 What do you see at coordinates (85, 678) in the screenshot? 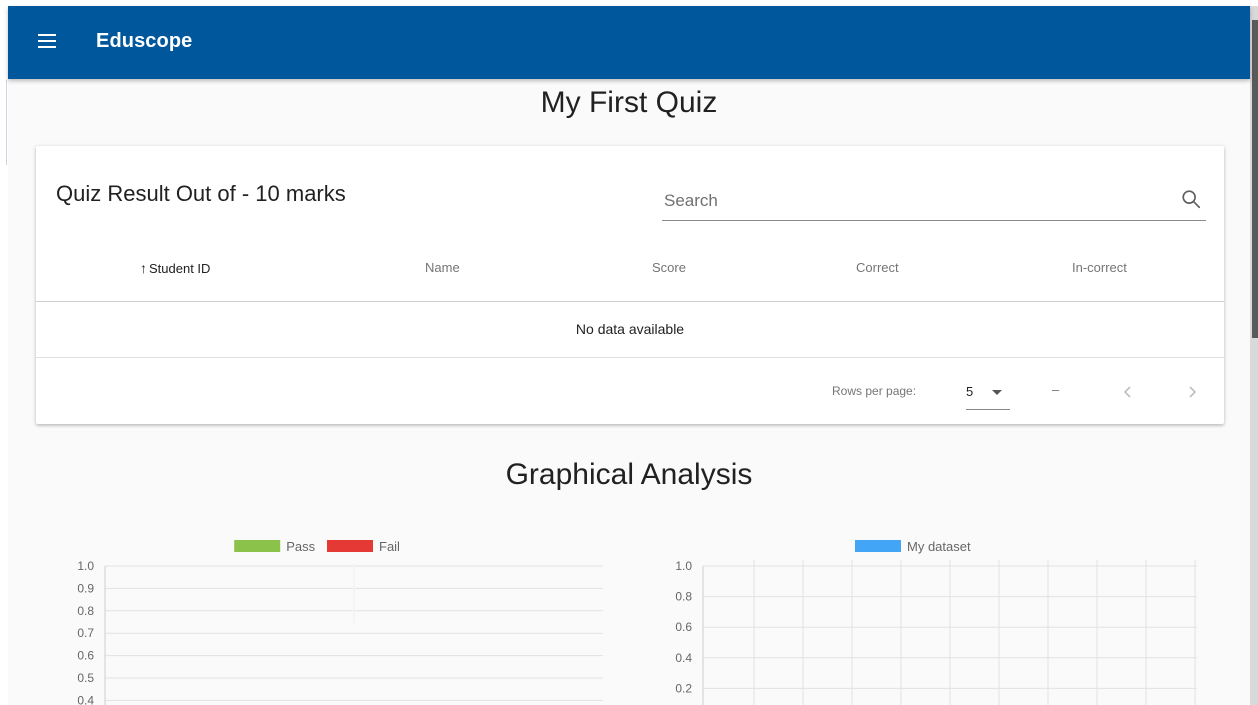
I see `y-tick-label: 0.5` at bounding box center [85, 678].